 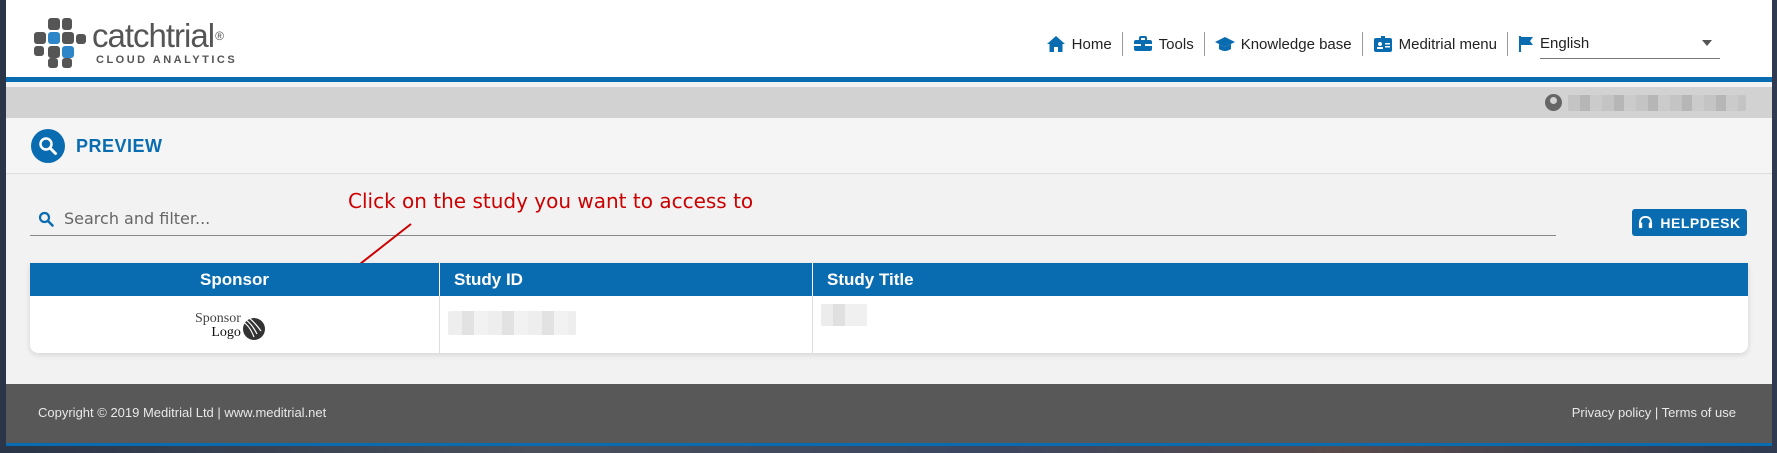 What do you see at coordinates (626, 279) in the screenshot?
I see `column-header-study-id: Study ID` at bounding box center [626, 279].